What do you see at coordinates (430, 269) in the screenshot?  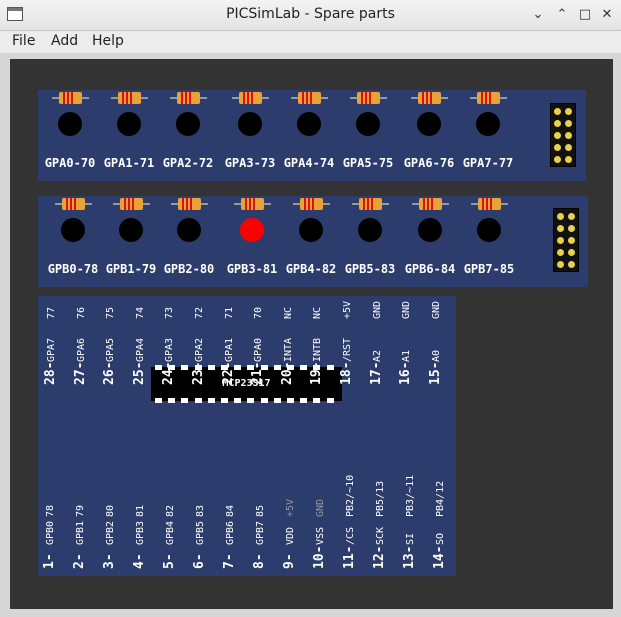 I see `led-label: GPB6-84` at bounding box center [430, 269].